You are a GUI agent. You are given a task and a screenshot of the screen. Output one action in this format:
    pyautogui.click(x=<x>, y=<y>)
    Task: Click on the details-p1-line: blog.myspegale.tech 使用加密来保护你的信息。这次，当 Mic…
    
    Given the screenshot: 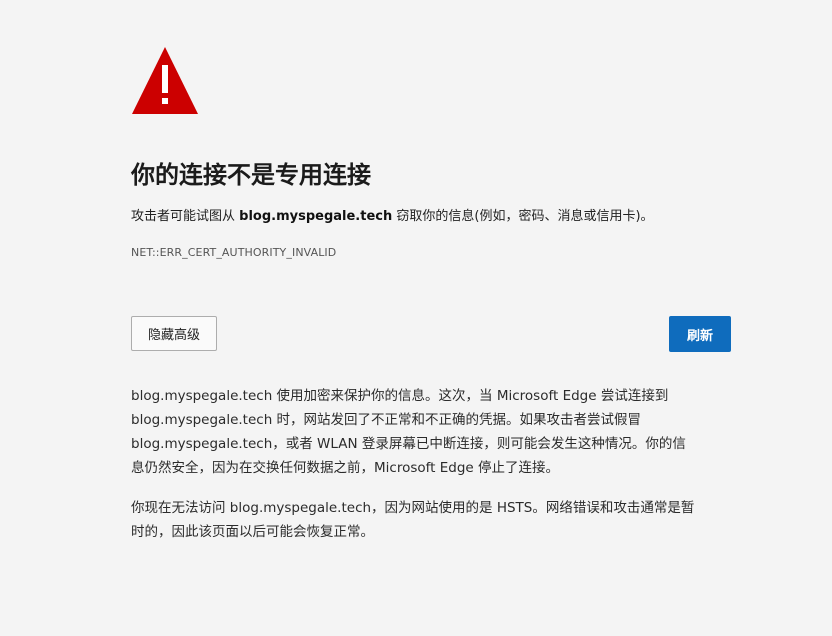 What is the action you would take?
    pyautogui.click(x=400, y=396)
    